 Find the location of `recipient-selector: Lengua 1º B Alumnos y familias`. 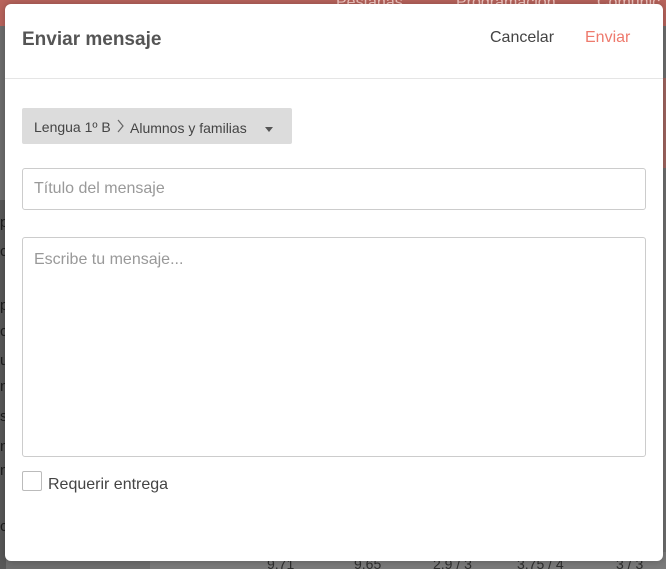

recipient-selector: Lengua 1º B Alumnos y familias is located at coordinates (157, 126).